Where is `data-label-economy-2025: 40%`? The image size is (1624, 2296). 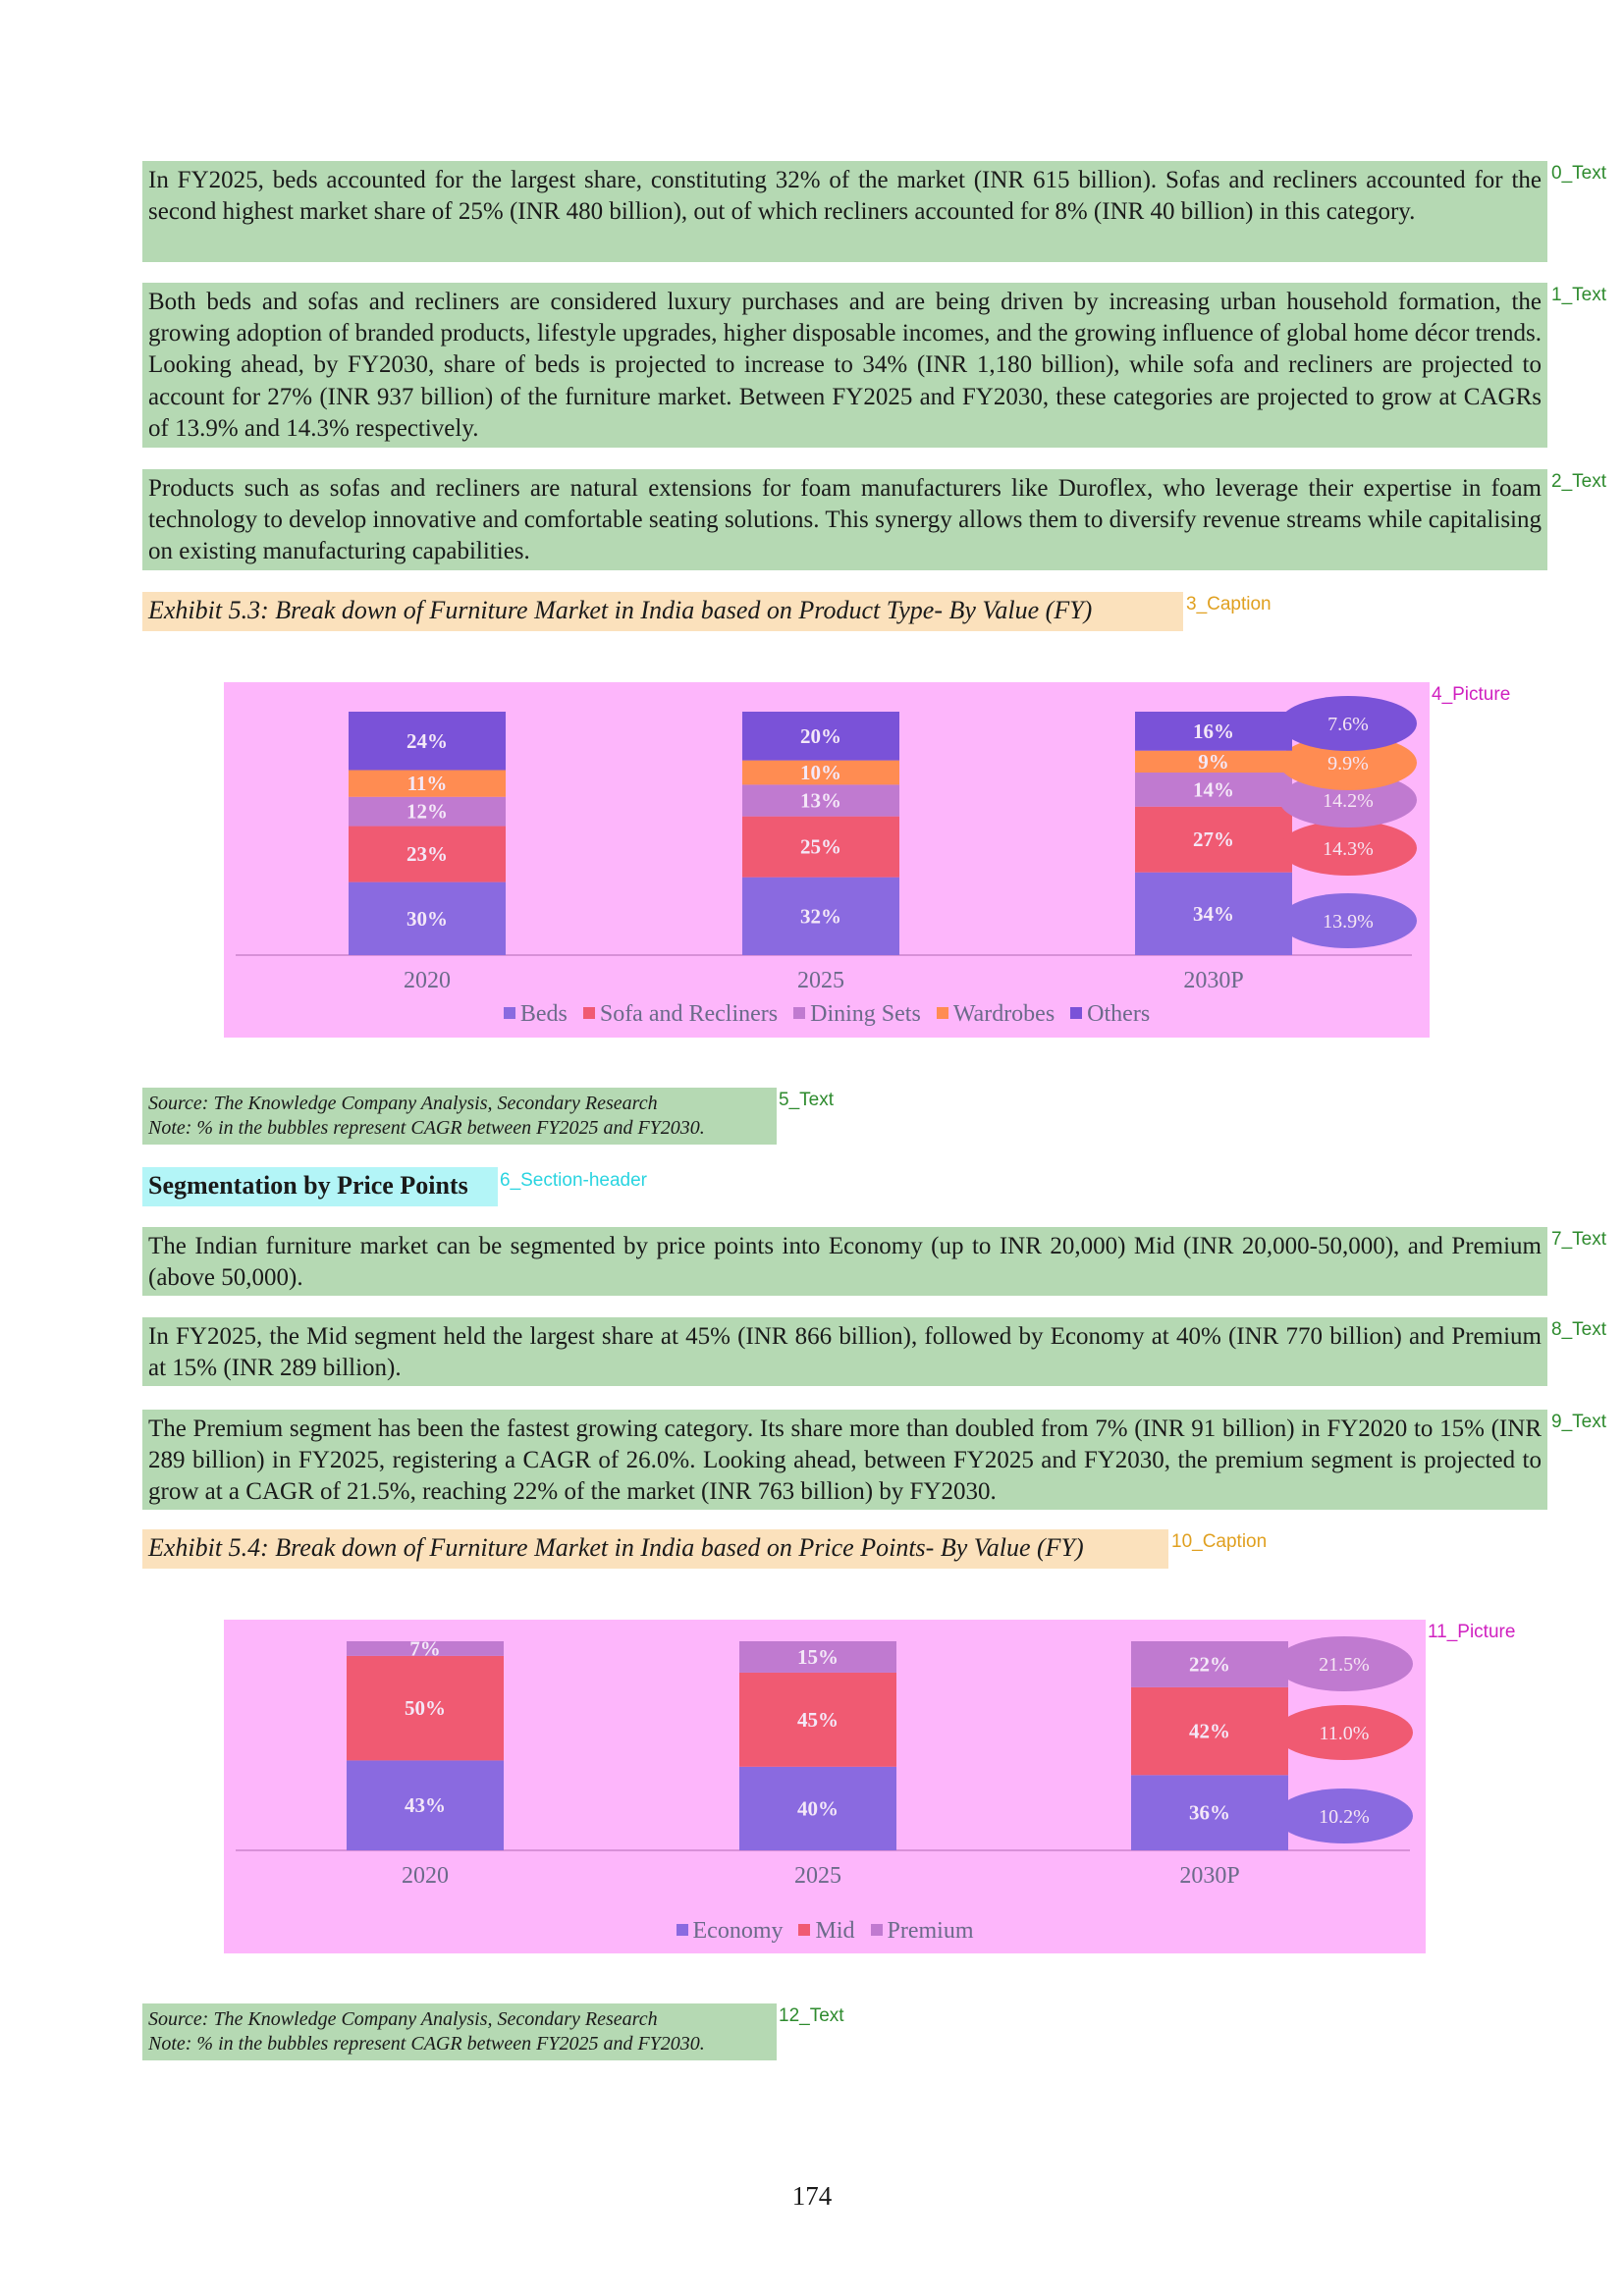 data-label-economy-2025: 40% is located at coordinates (818, 1808).